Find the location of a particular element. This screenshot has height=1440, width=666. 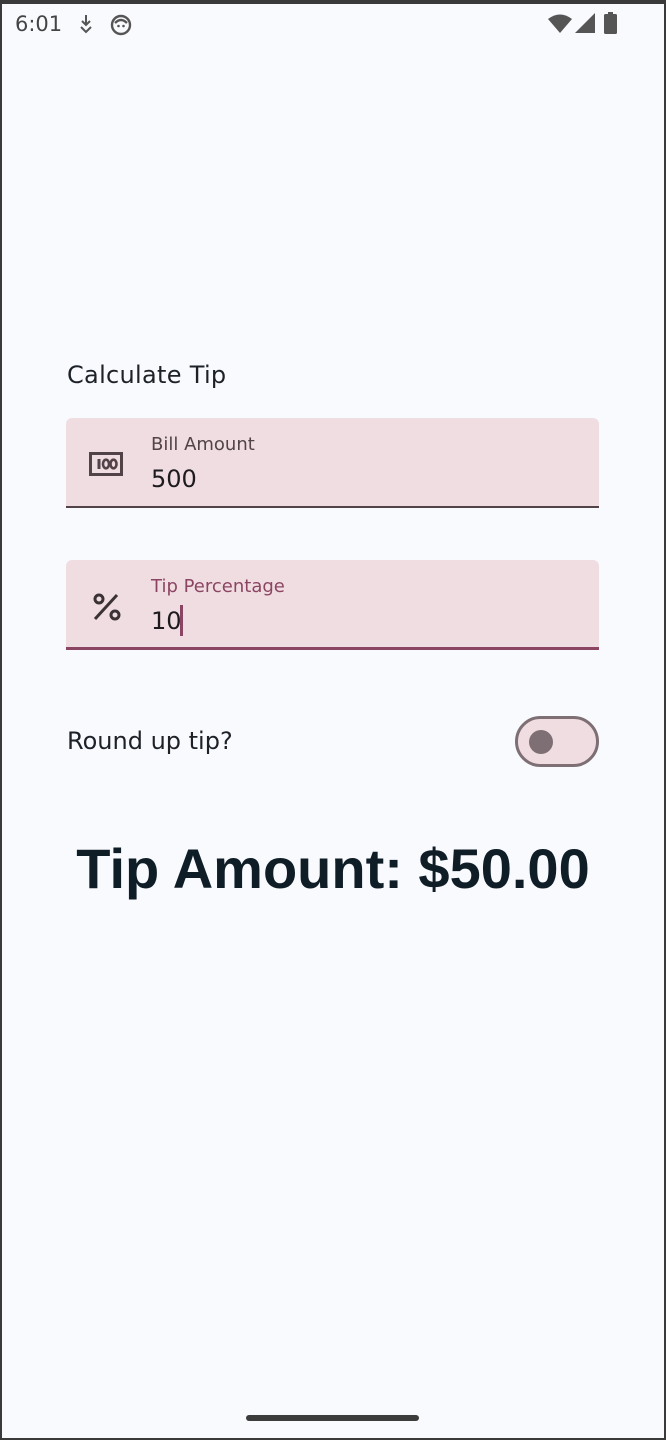

text-cursor is located at coordinates (181, 620).